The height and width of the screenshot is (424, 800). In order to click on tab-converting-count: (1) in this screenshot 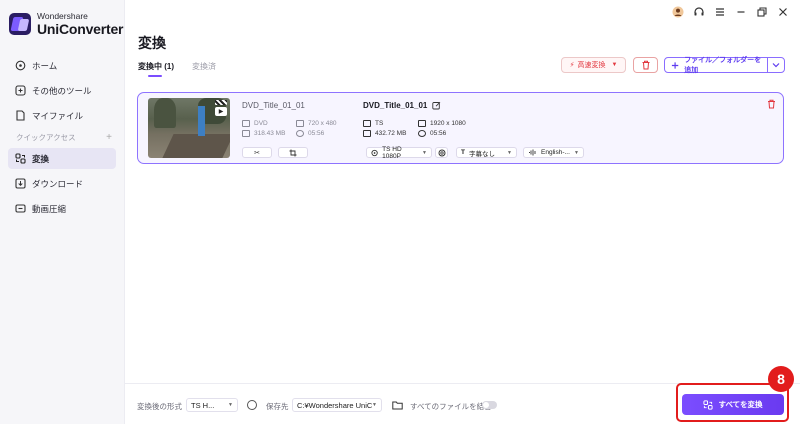, I will do `click(169, 66)`.